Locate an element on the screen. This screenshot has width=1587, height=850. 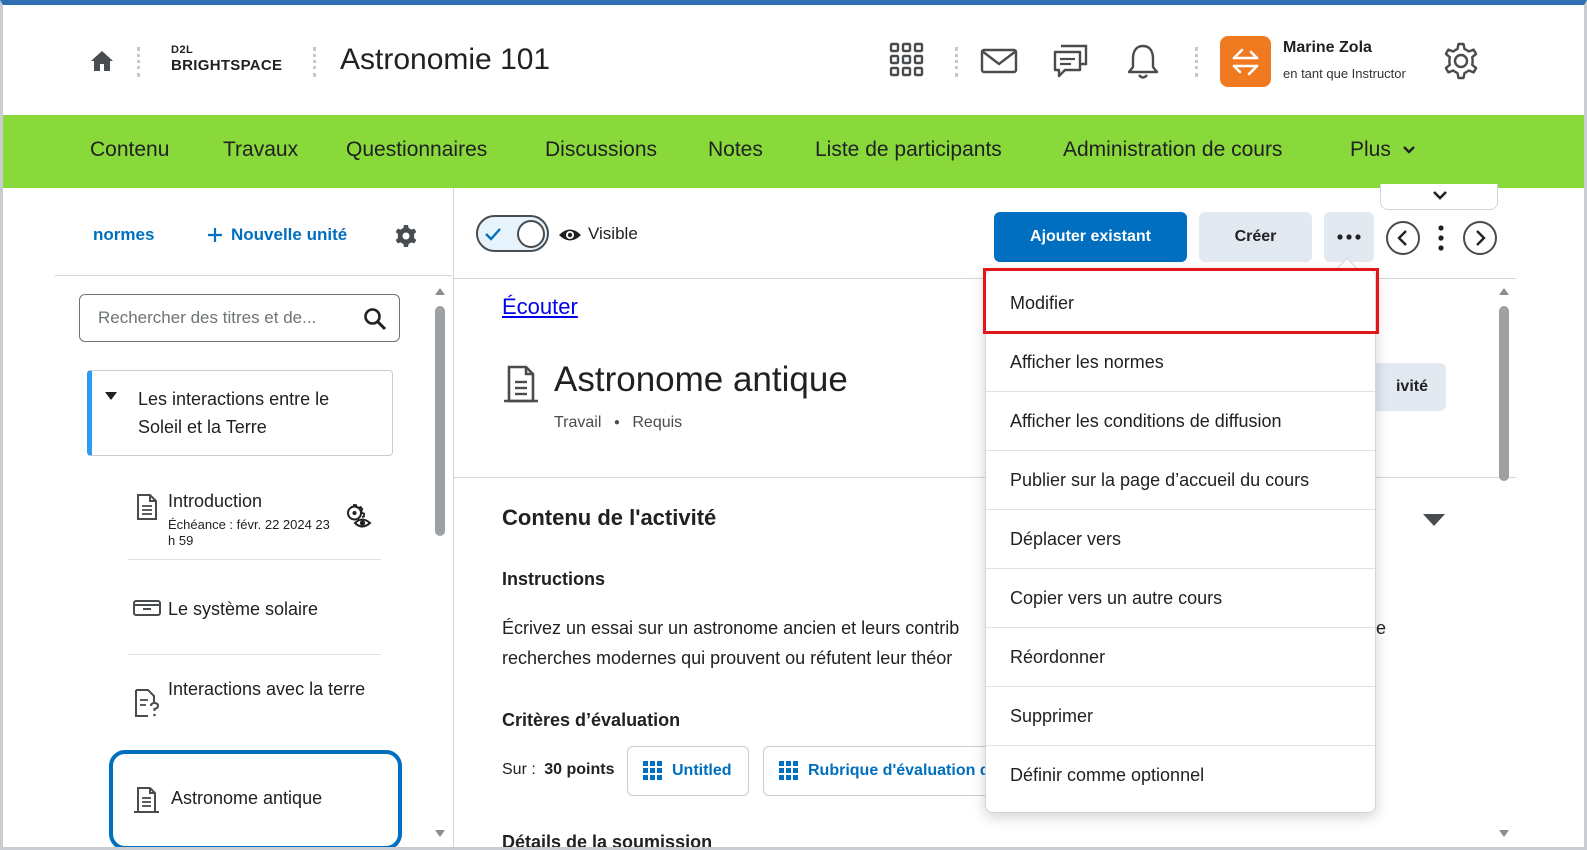
nav-item-travaux: Travaux is located at coordinates (260, 150).